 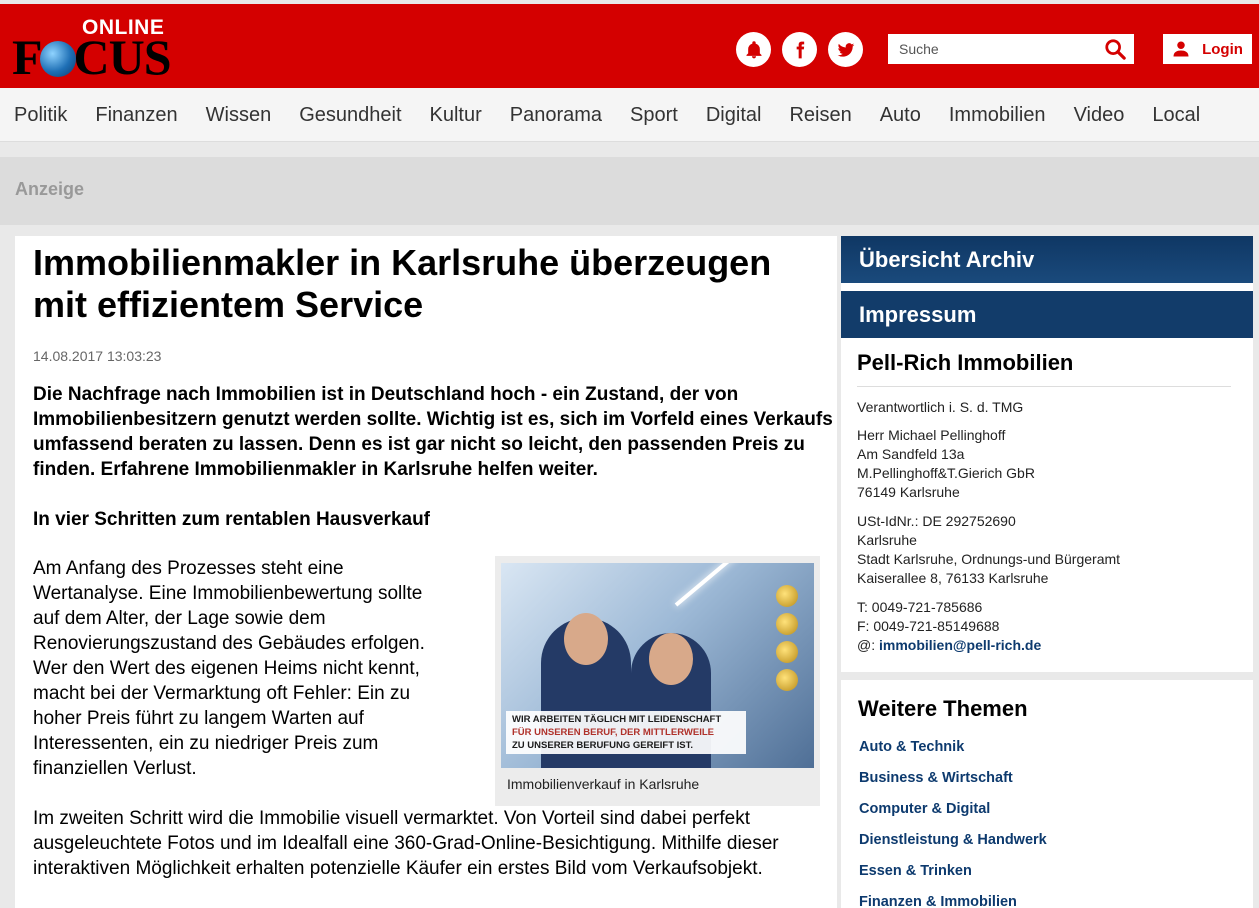 I want to click on search-box, so click(x=1011, y=49).